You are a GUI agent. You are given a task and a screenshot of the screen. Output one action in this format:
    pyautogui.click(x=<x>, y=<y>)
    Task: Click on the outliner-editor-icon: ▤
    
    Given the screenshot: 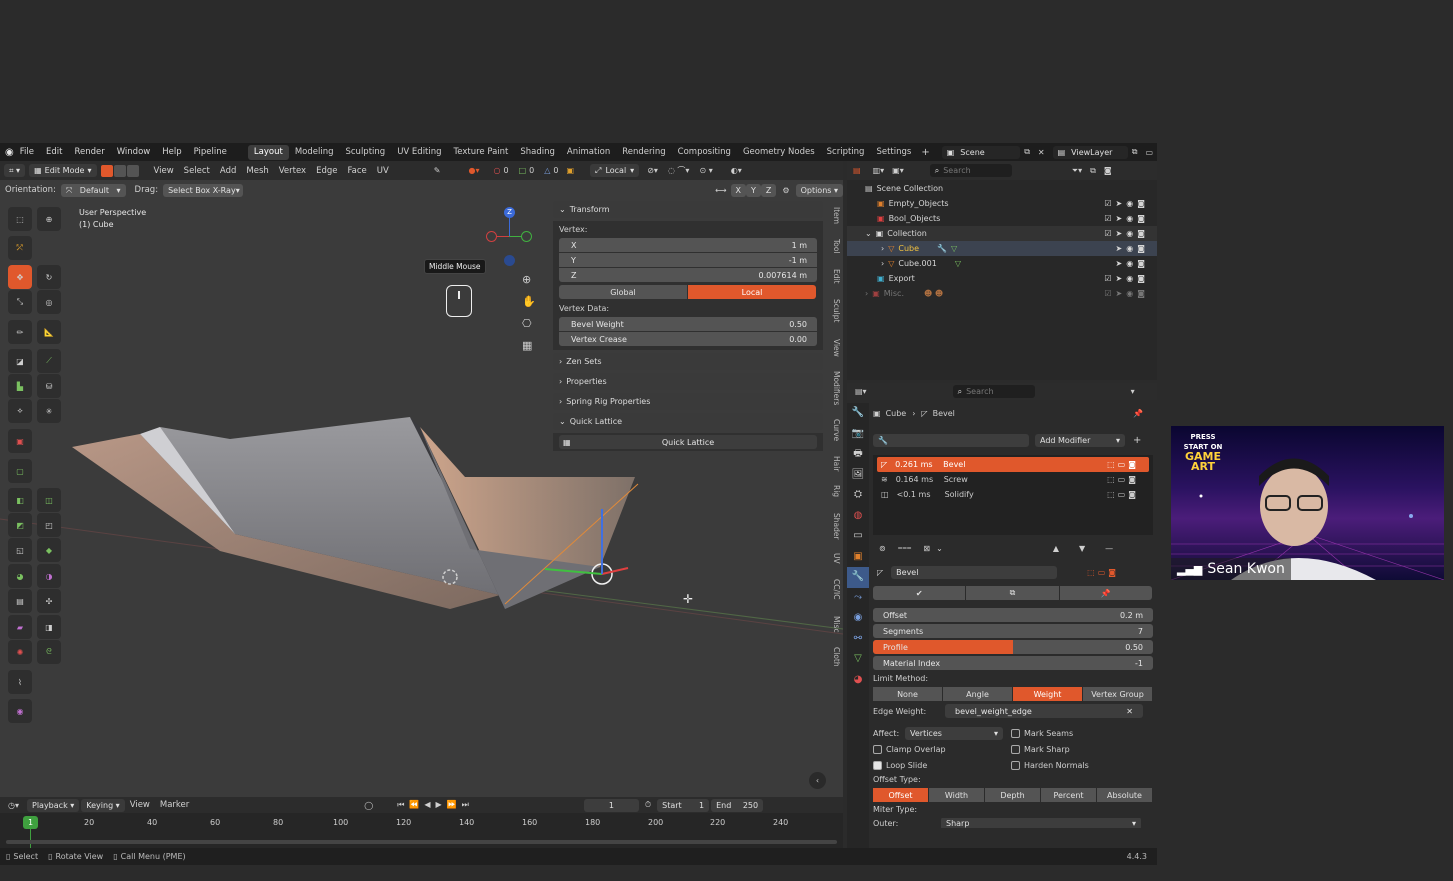 What is the action you would take?
    pyautogui.click(x=857, y=170)
    